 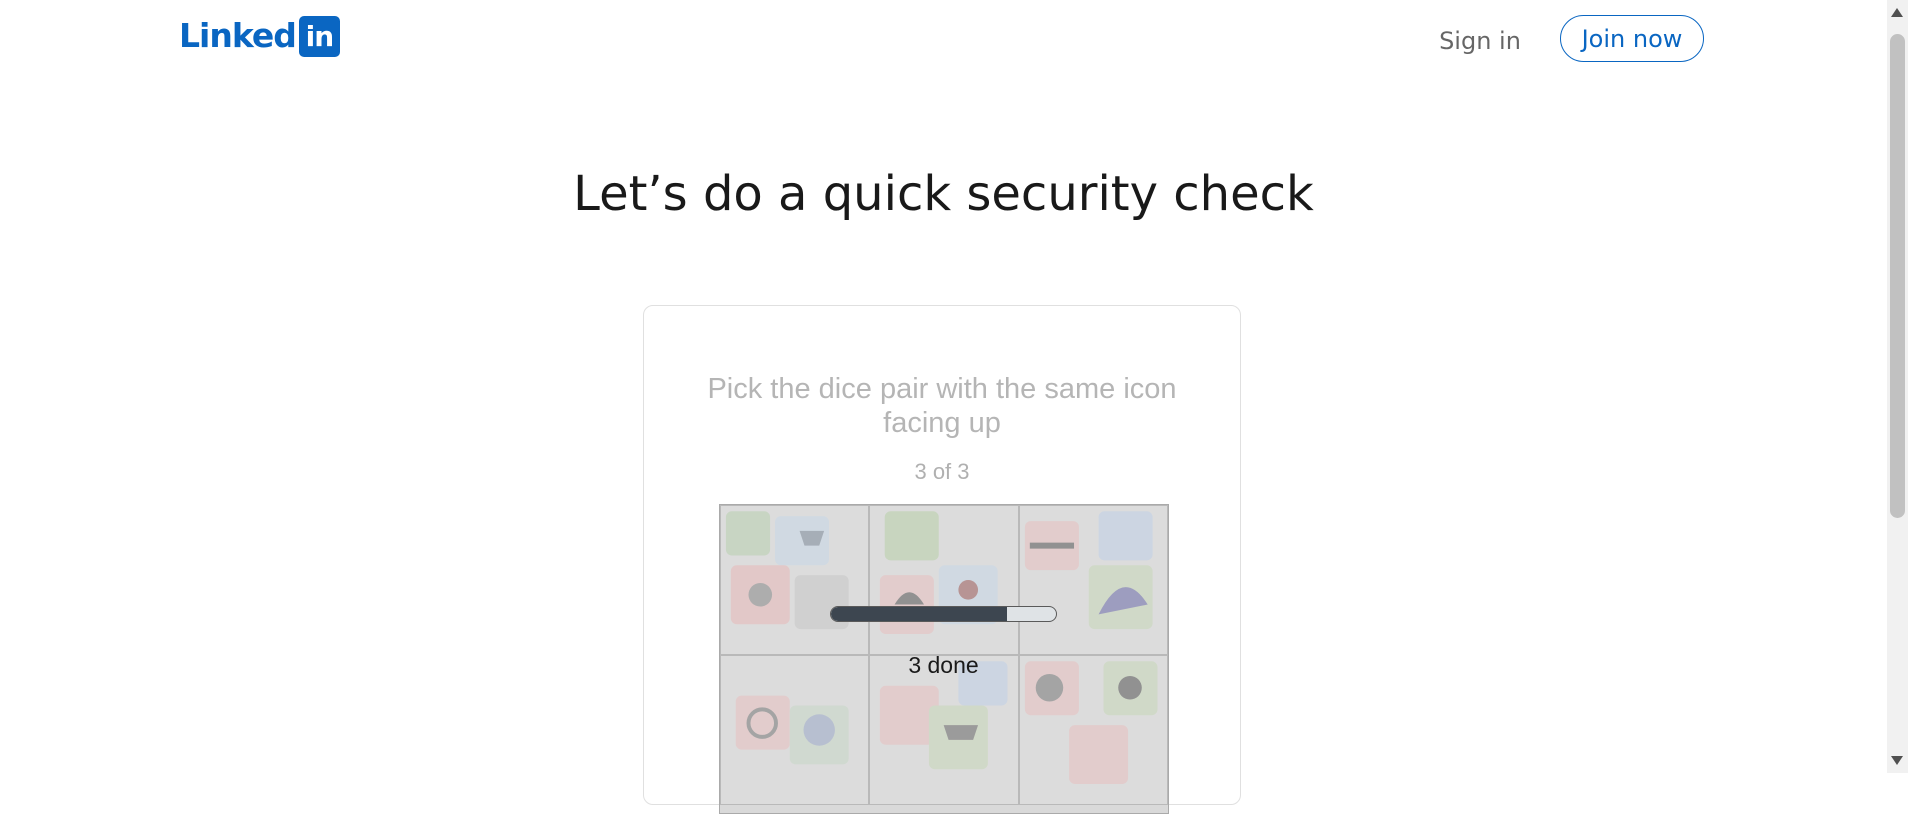 I want to click on logo-wordmark: Linked, so click(x=238, y=35).